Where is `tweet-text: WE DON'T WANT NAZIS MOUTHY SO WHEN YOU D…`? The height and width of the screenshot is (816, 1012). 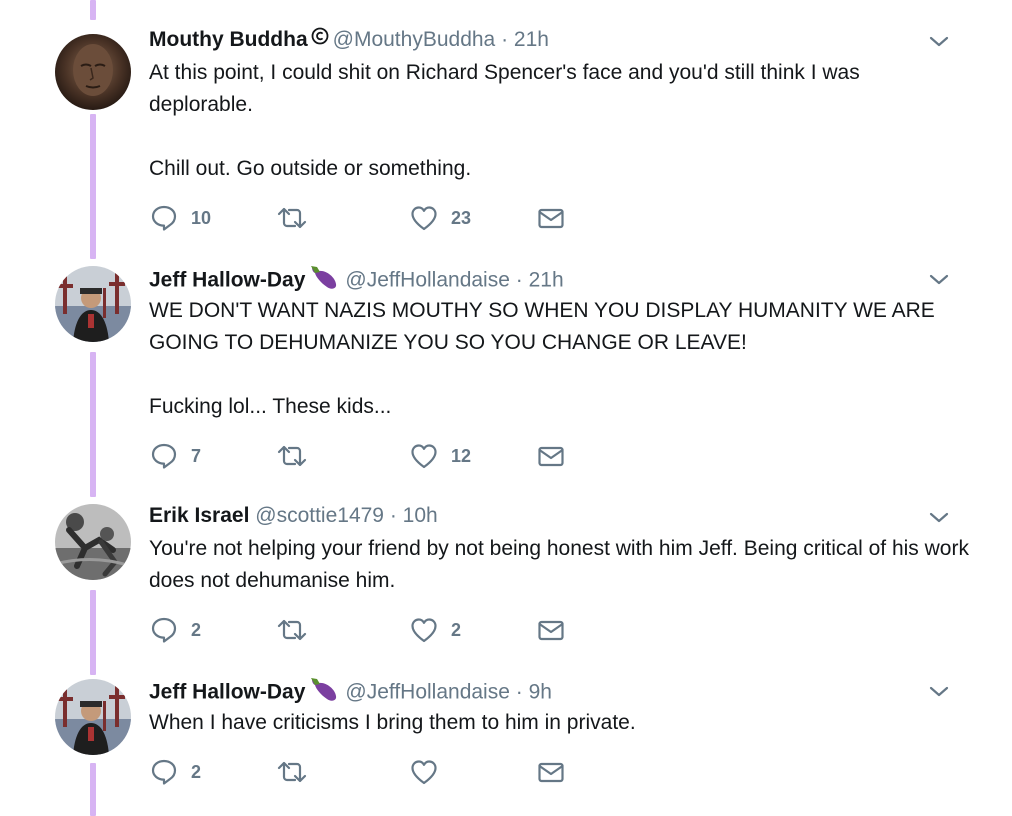
tweet-text: WE DON'T WANT NAZIS MOUTHY SO WHEN YOU D… is located at coordinates (542, 358).